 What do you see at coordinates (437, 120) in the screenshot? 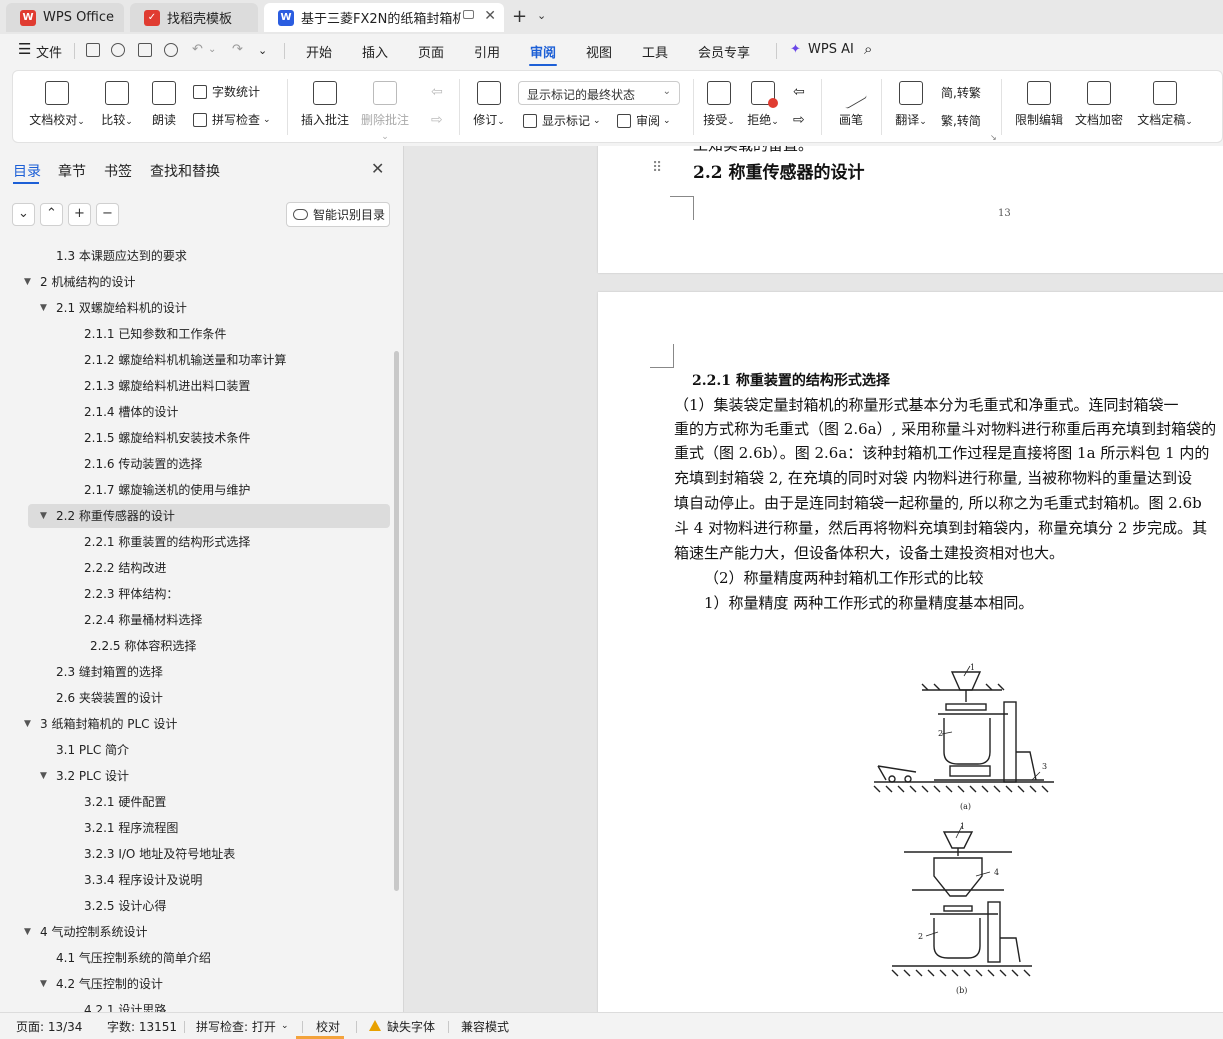
I see `next-comment-icon: ⇨` at bounding box center [437, 120].